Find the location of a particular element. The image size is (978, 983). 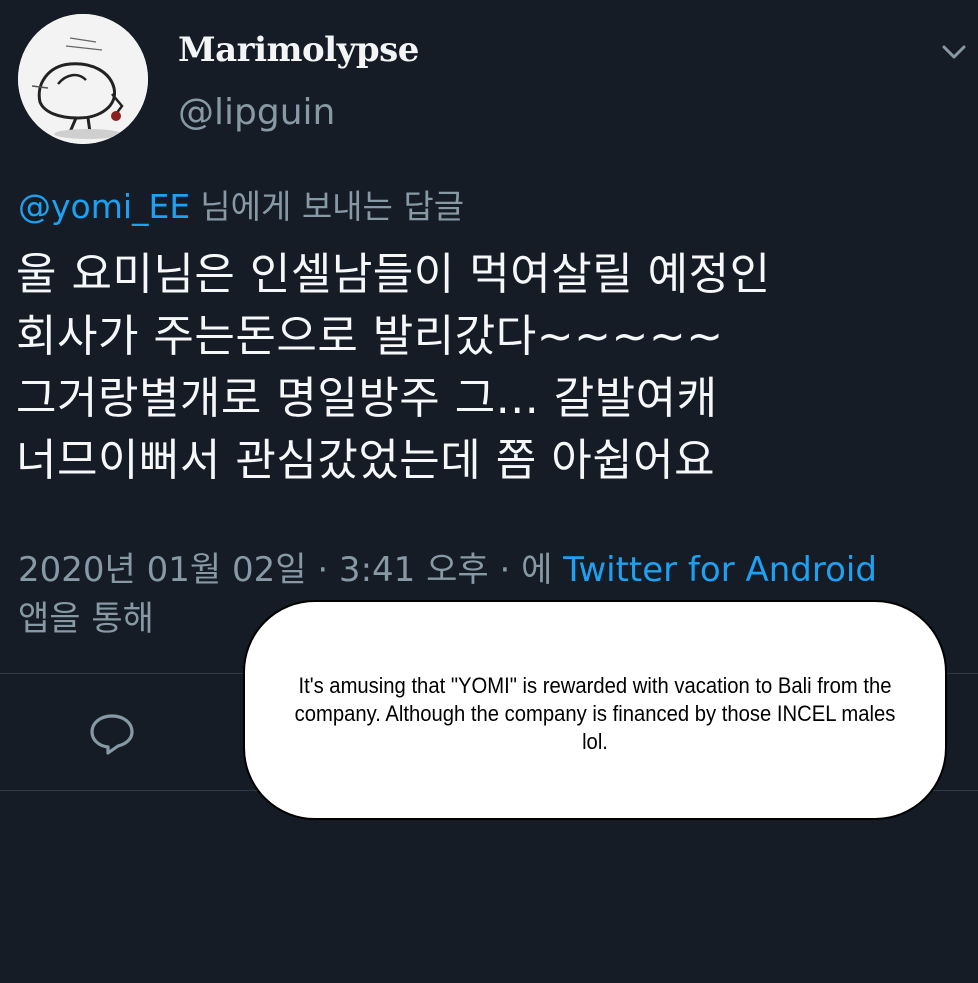

tweet-body-line: 너므이뻐서 관심갔었는데 쫌 아쉽어요 is located at coordinates (366, 460).